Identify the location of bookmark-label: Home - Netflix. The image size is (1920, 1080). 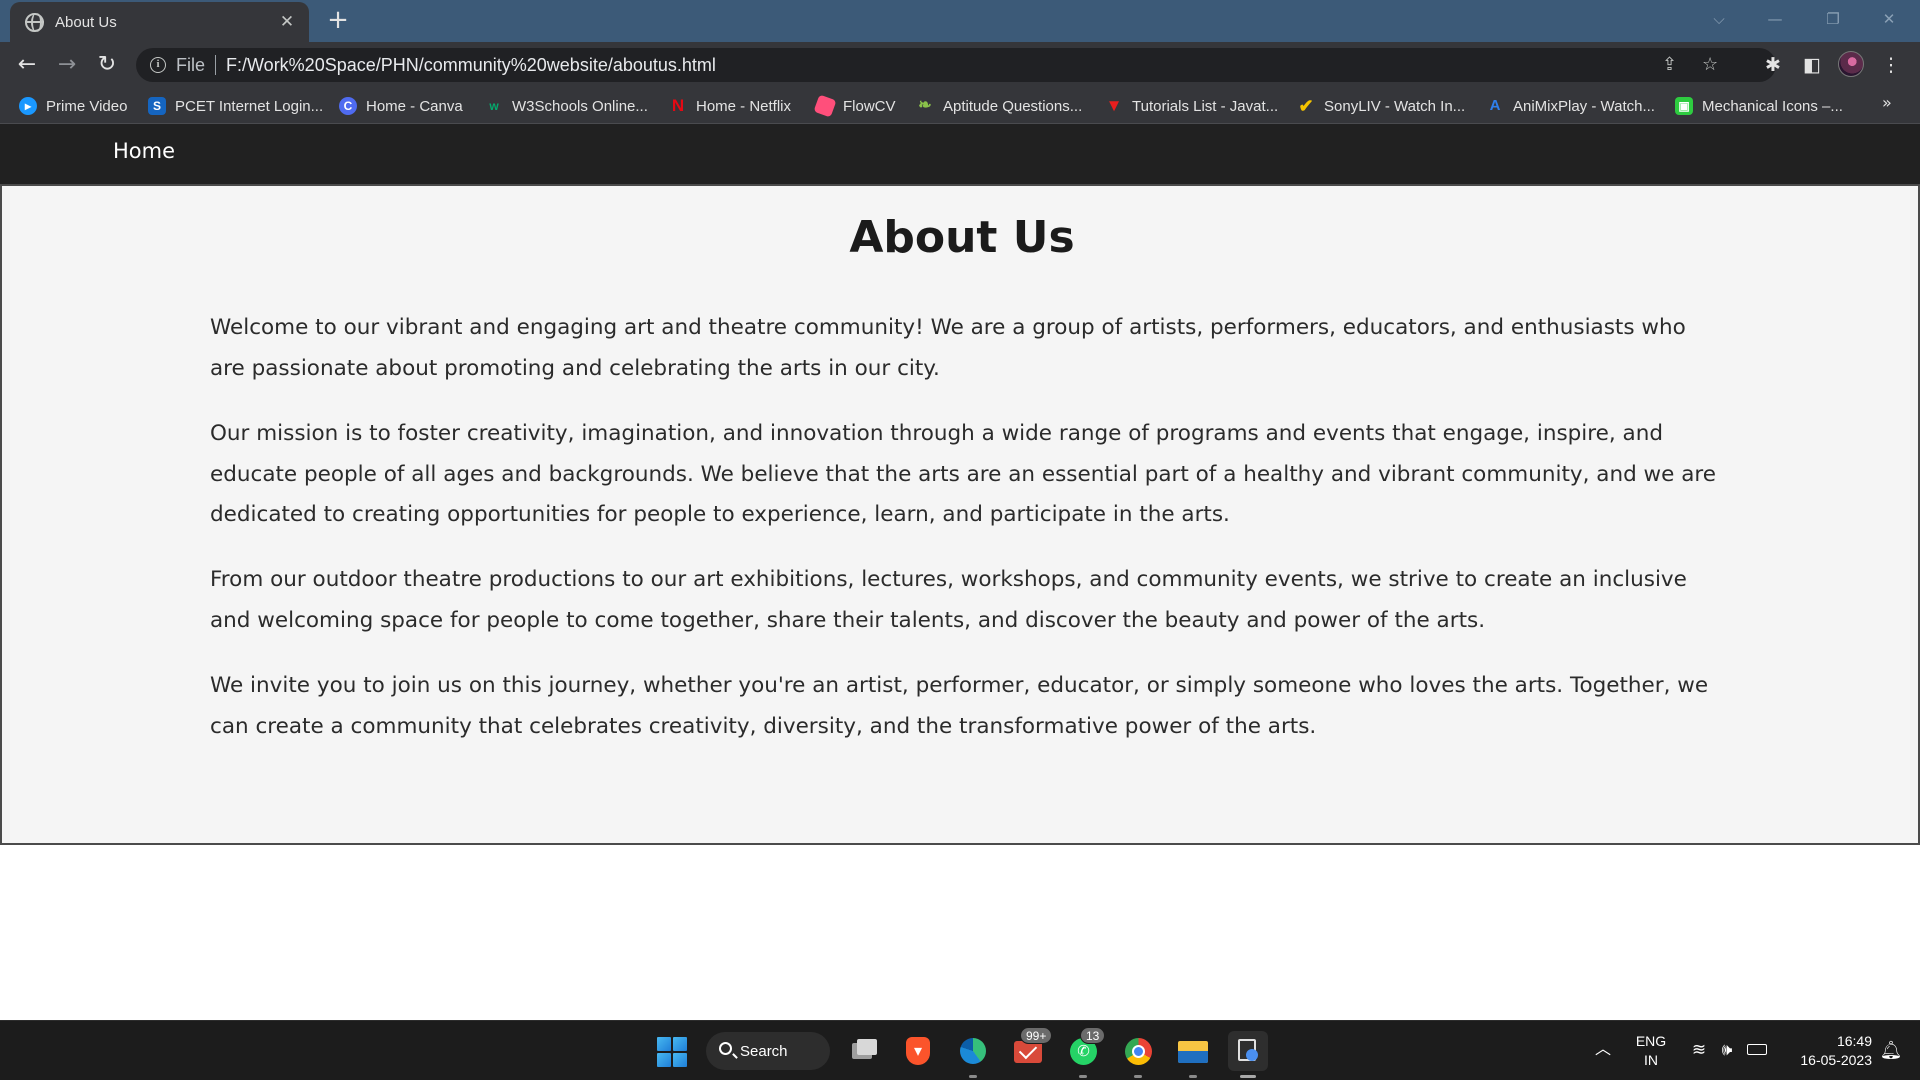
(744, 106).